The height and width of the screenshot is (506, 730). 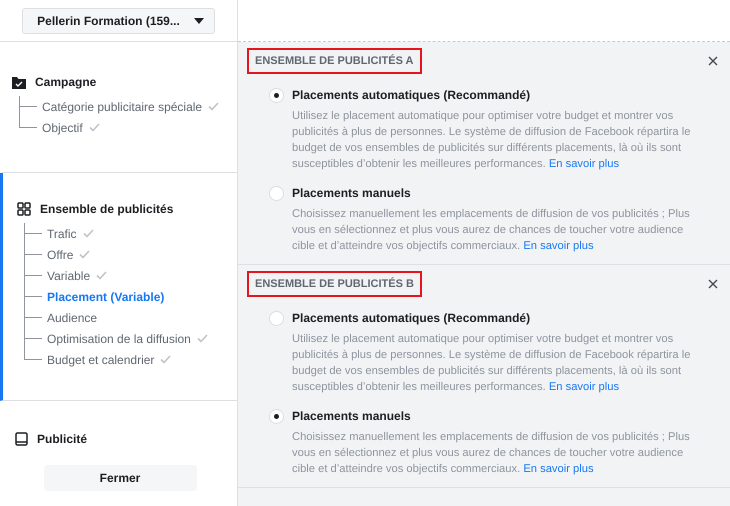 What do you see at coordinates (100, 359) in the screenshot?
I see `sidebar-item: Budget et calendrier` at bounding box center [100, 359].